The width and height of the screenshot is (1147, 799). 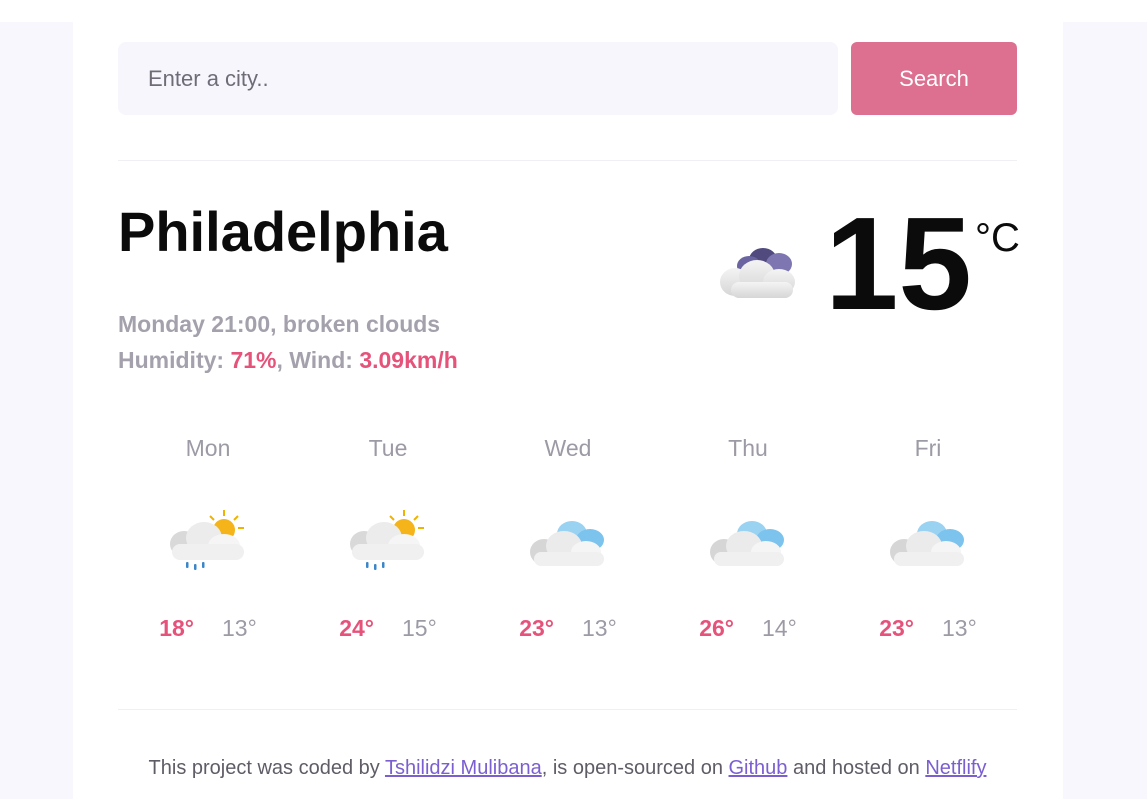 What do you see at coordinates (955, 768) in the screenshot?
I see `hosting-link: Netflify` at bounding box center [955, 768].